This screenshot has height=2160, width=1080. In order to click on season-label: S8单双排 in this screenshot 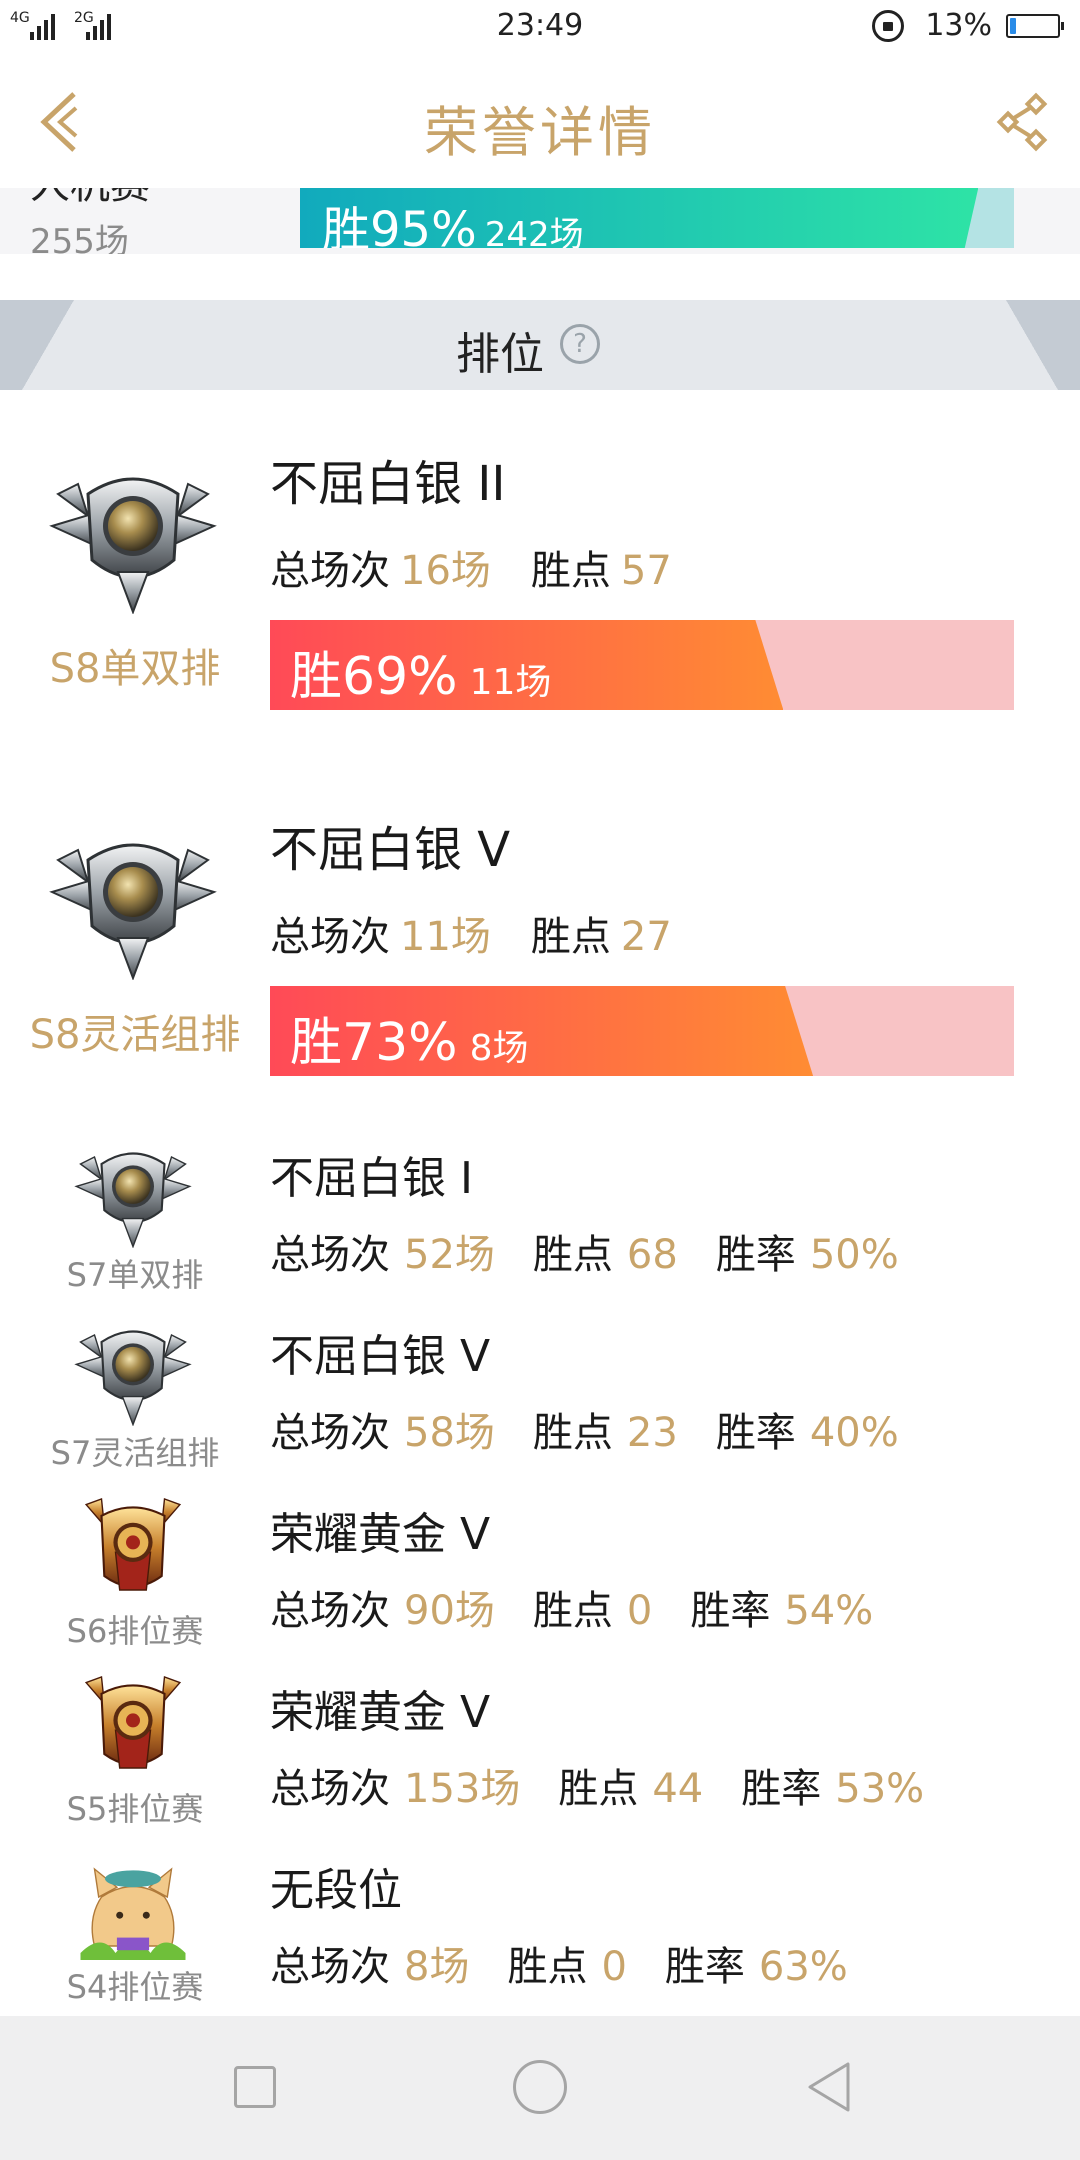, I will do `click(135, 669)`.